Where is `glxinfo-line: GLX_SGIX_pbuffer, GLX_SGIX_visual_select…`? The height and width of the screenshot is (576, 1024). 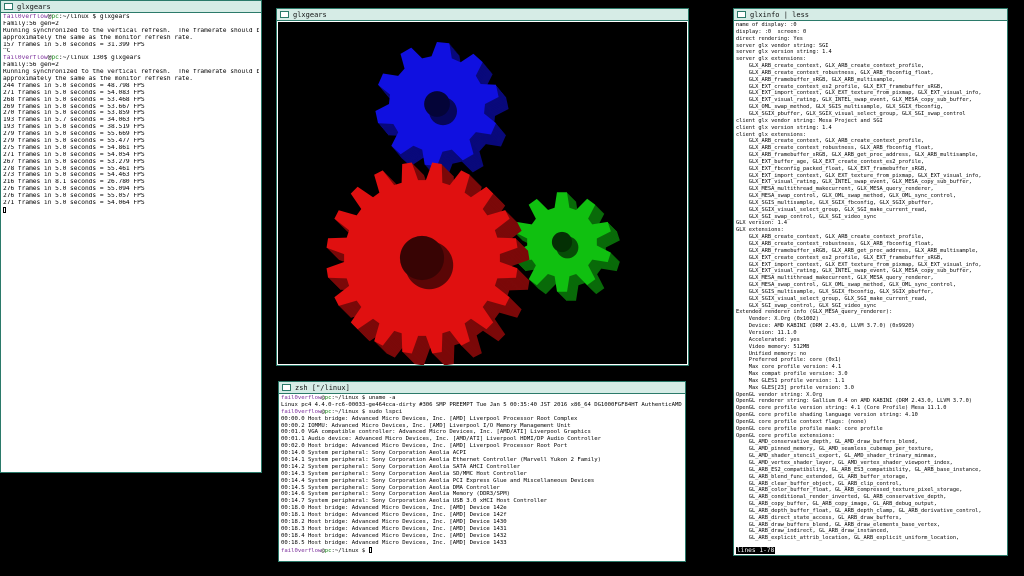
glxinfo-line: GLX_SGIX_pbuffer, GLX_SGIX_visual_select… is located at coordinates (851, 113).